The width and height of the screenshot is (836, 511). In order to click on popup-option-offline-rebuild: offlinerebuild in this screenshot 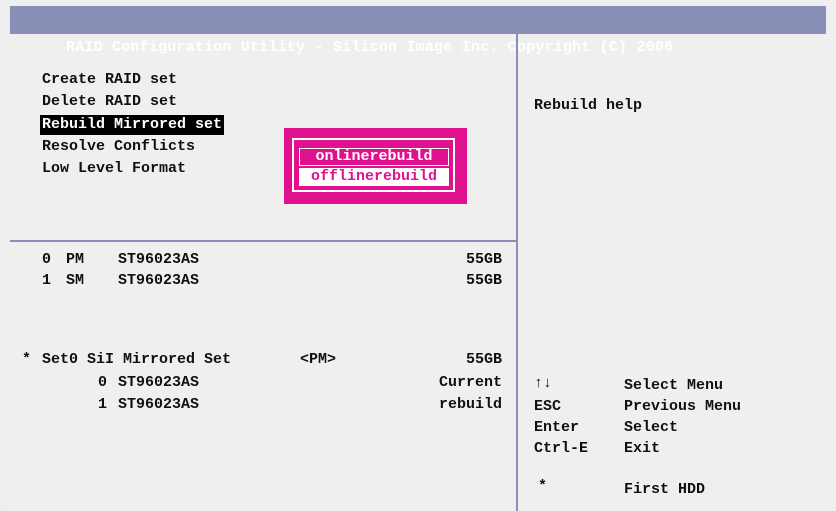, I will do `click(374, 177)`.